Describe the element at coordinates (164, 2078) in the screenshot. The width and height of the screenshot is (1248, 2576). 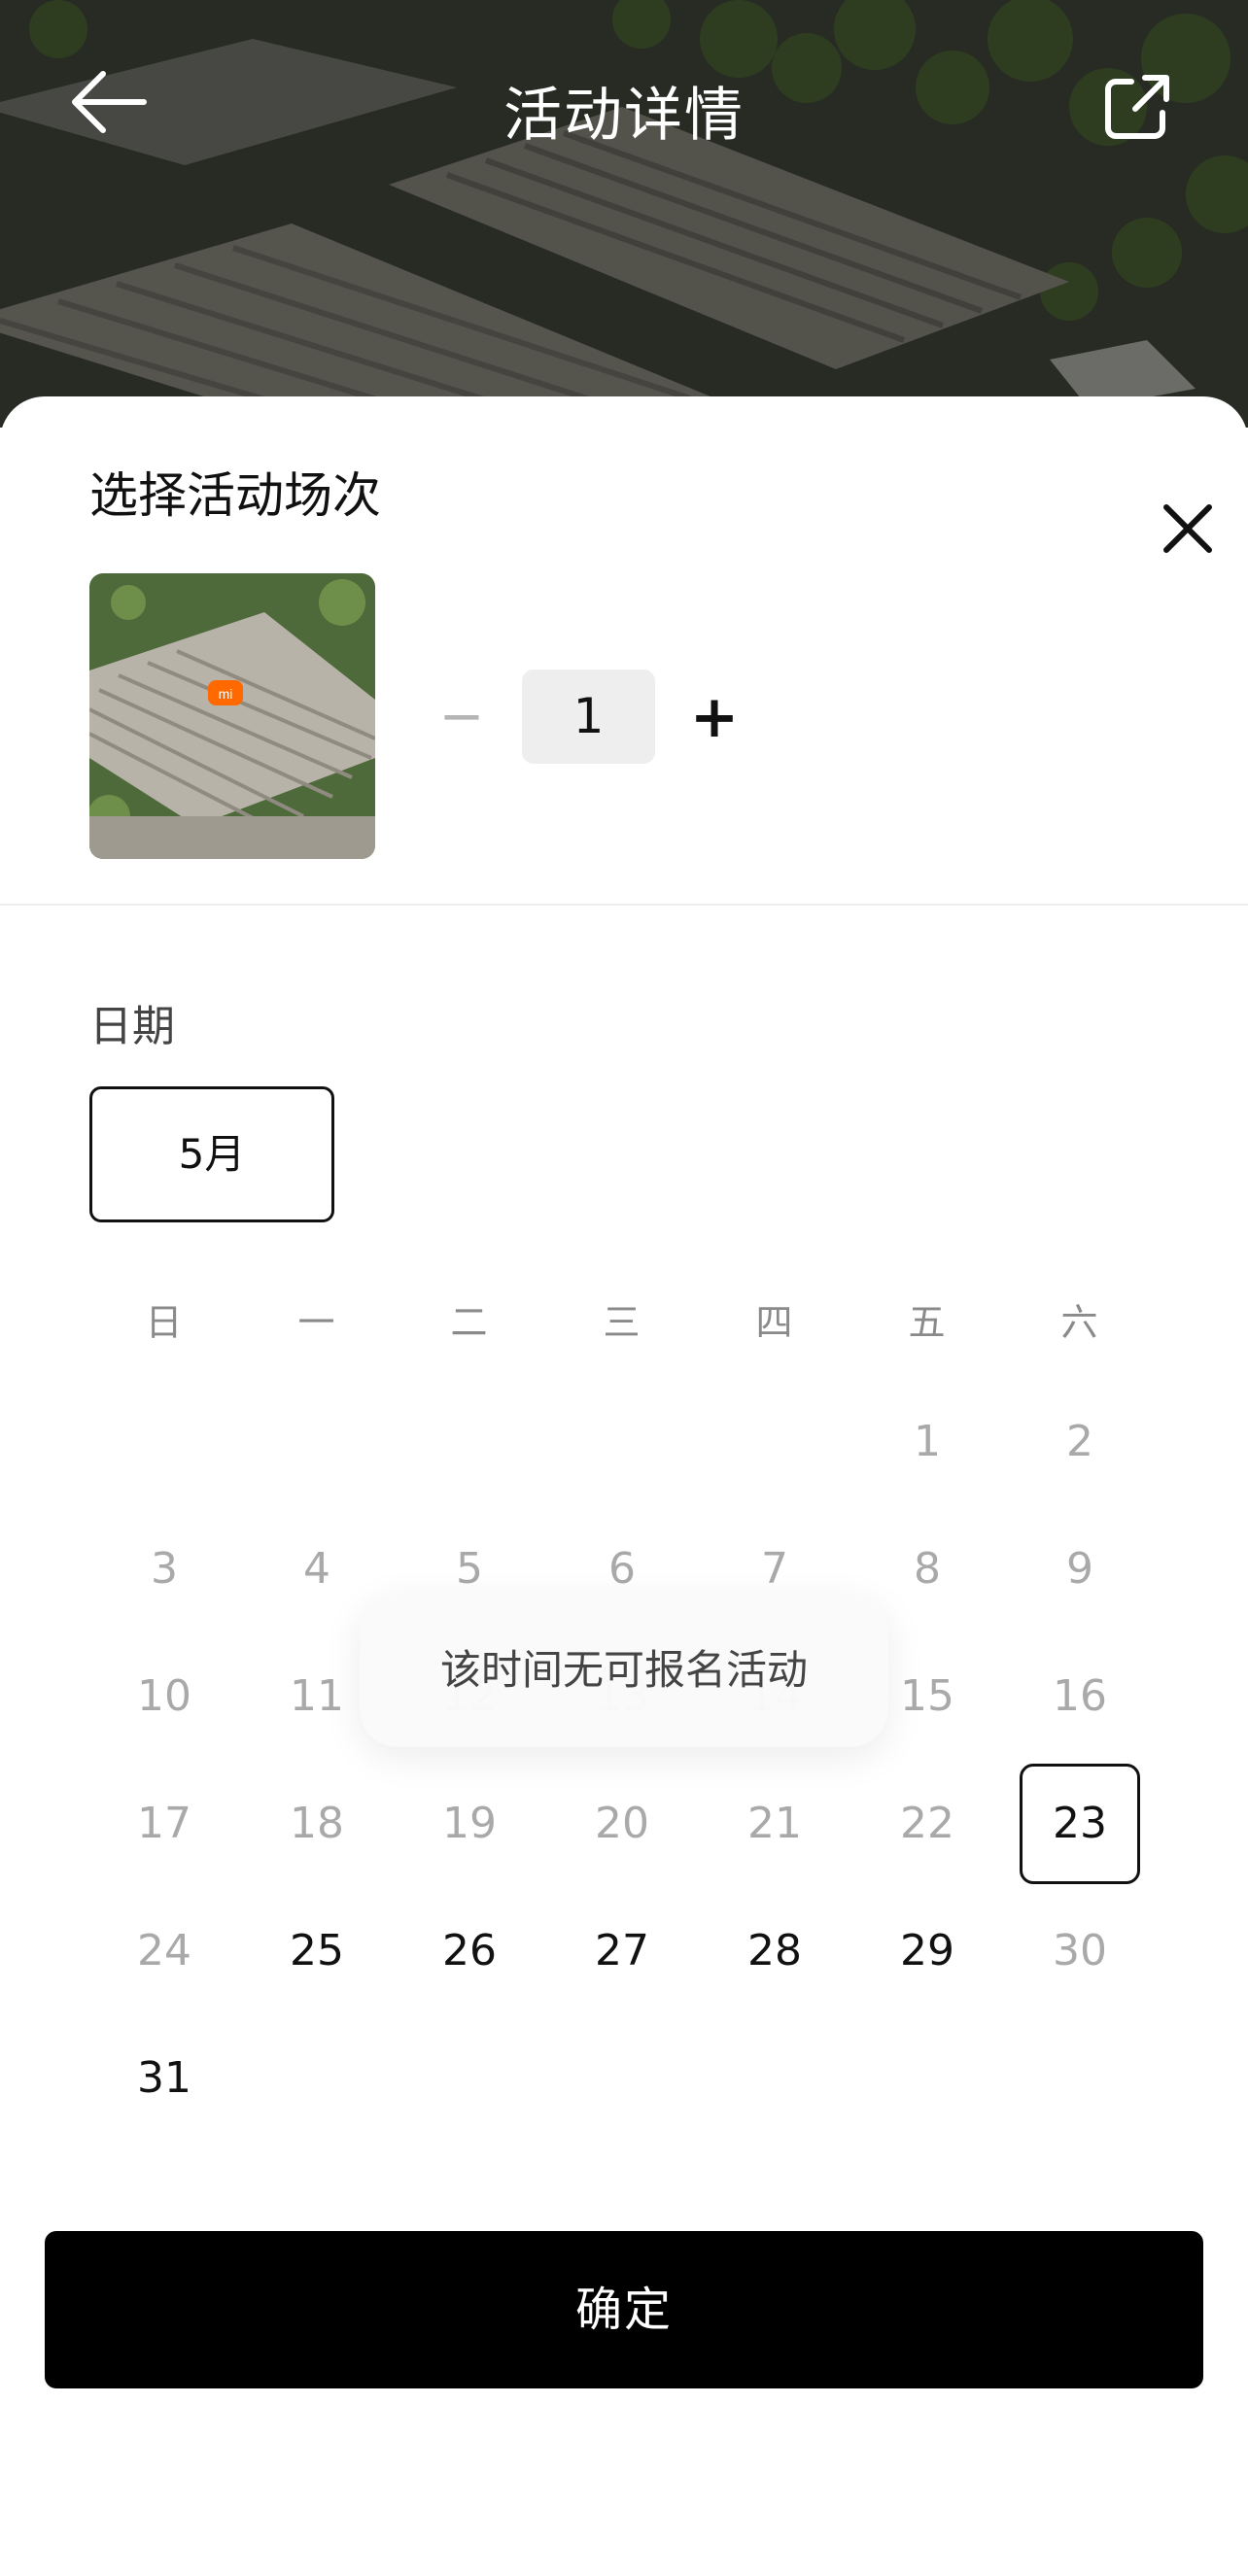
I see `calendar-day: 31` at that location.